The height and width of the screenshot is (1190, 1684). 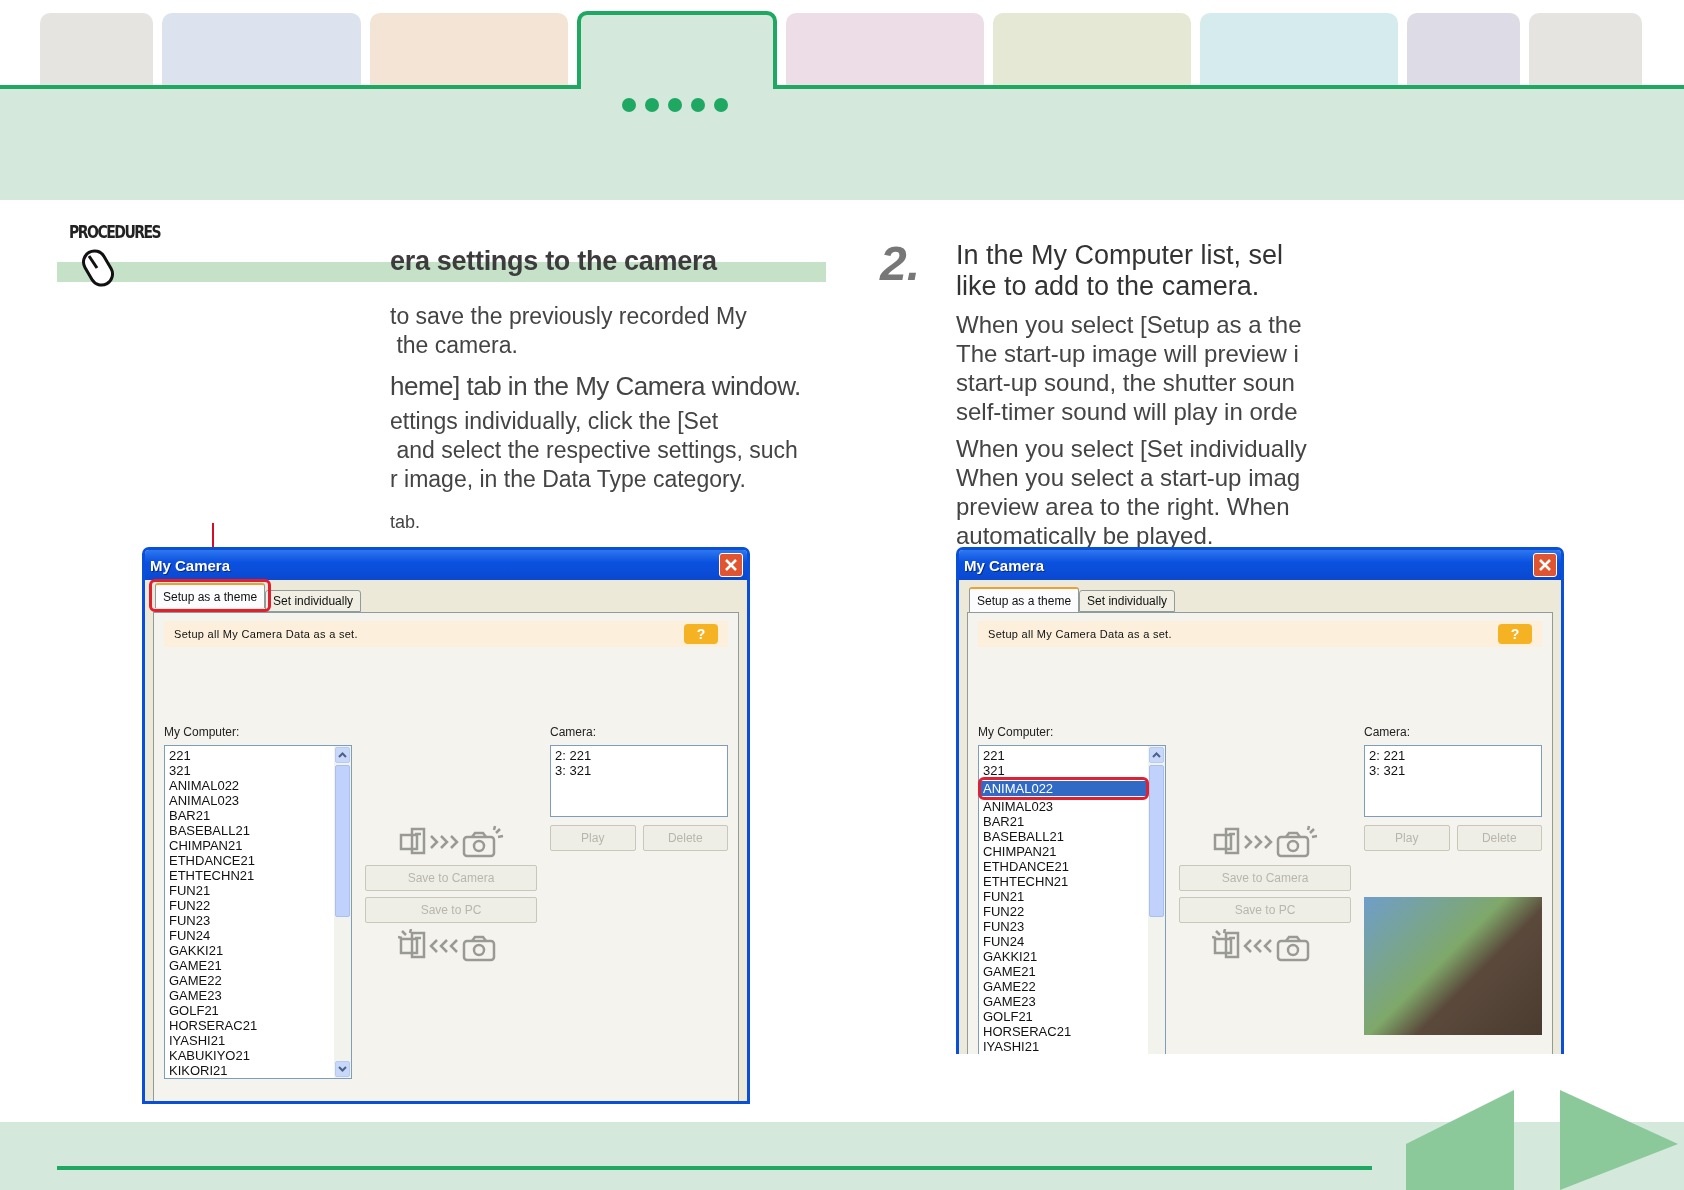 What do you see at coordinates (594, 450) in the screenshot?
I see `step-text: ettings individually, click the [Set and select the respective settings, such r image, in the Data Type category.` at bounding box center [594, 450].